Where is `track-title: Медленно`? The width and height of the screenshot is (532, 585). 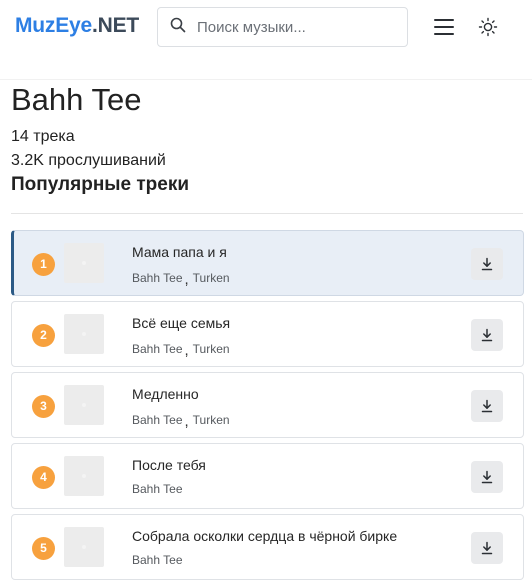
track-title: Медленно is located at coordinates (165, 394).